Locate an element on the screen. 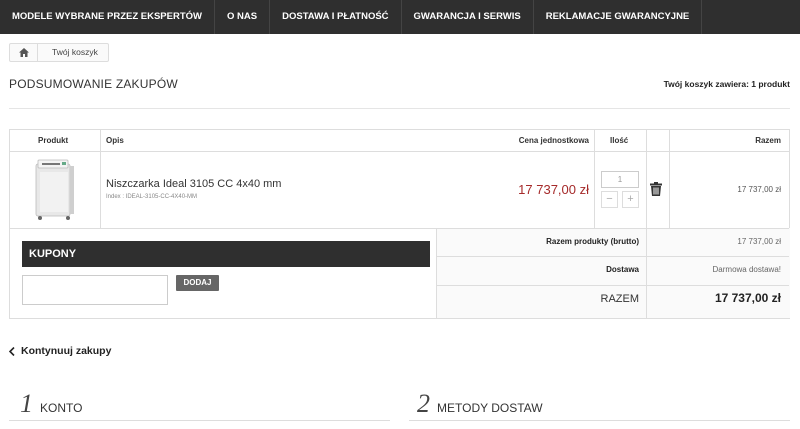 The height and width of the screenshot is (429, 800). header-description: Opis is located at coordinates (115, 140).